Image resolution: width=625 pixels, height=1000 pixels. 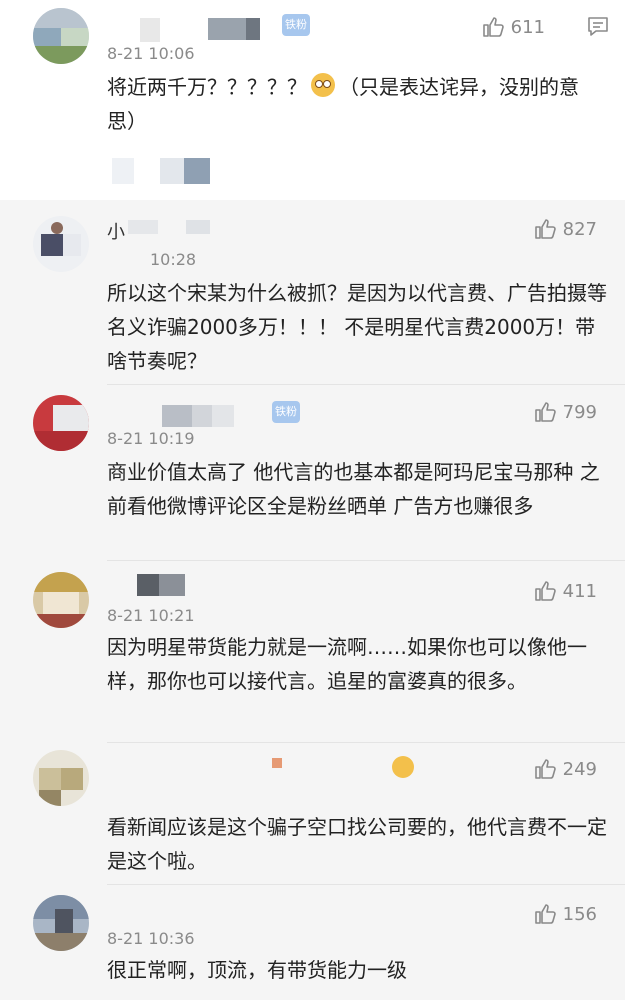 I want to click on like-button: 249, so click(x=565, y=769).